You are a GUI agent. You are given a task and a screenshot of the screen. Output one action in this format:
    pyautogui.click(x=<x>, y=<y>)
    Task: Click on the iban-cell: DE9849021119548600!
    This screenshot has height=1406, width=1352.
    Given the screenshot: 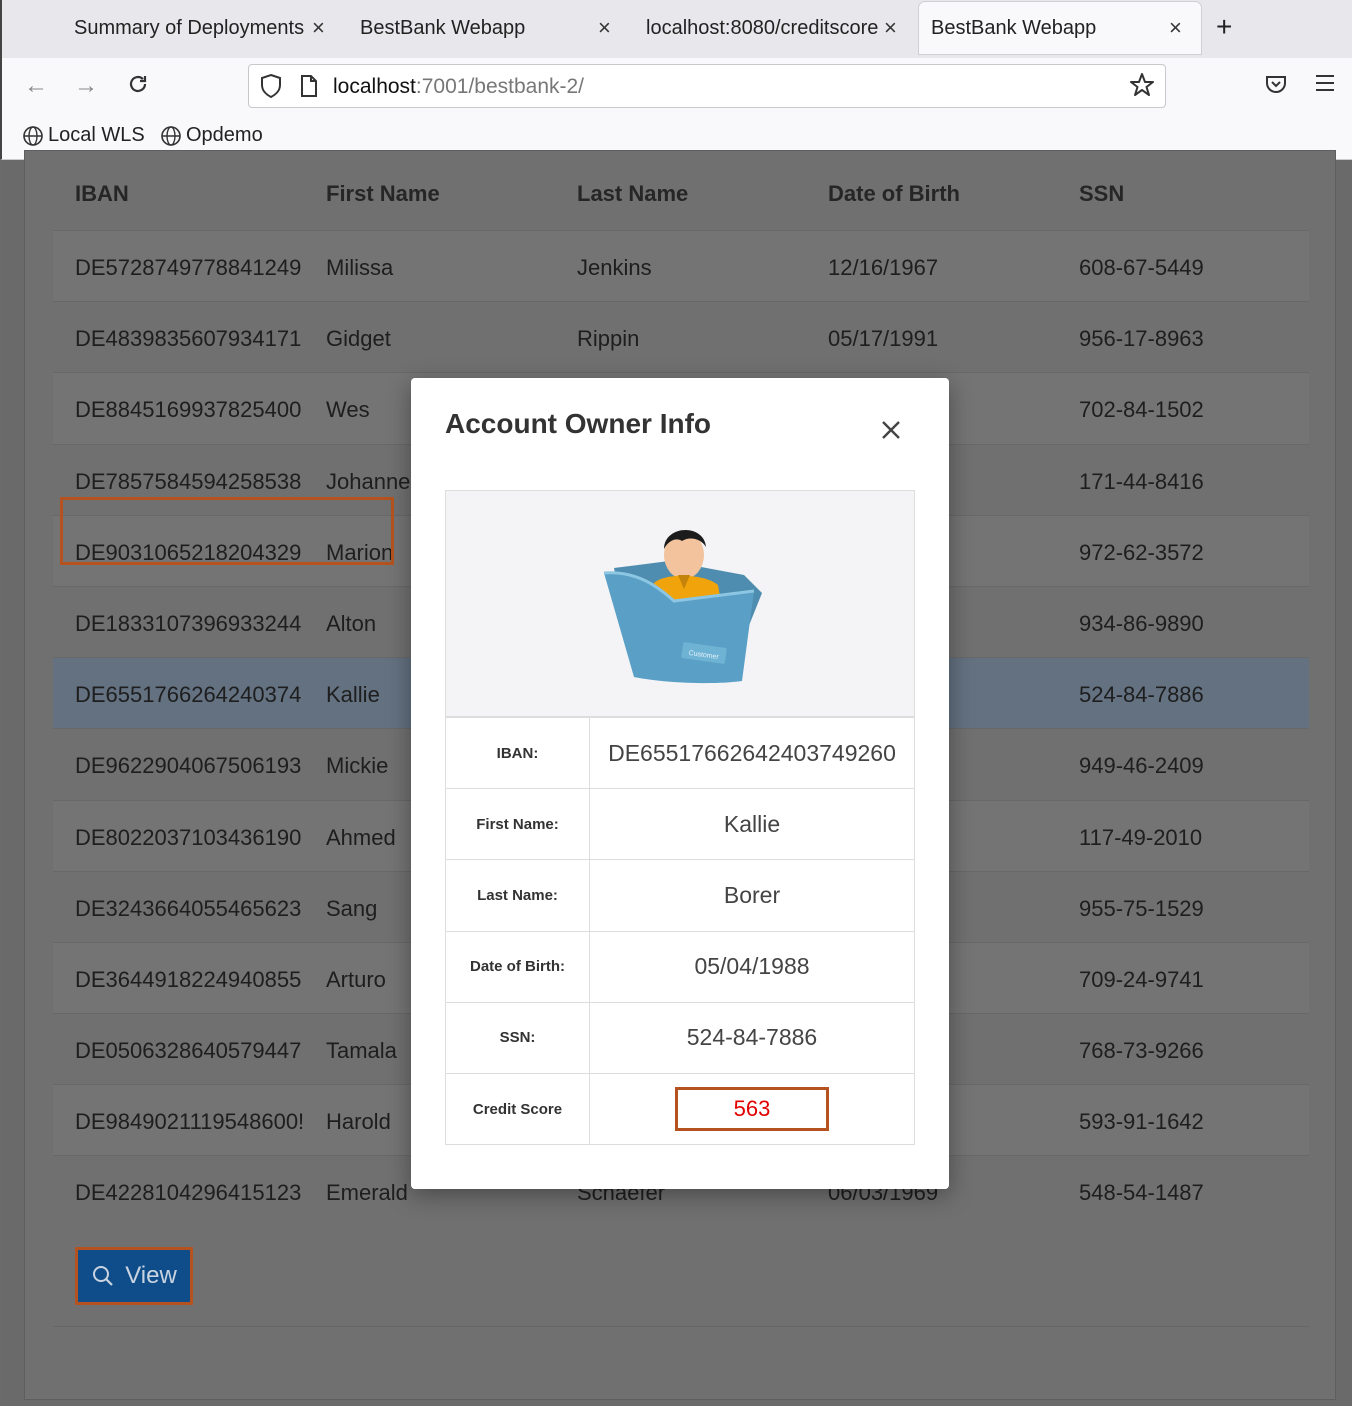 What is the action you would take?
    pyautogui.click(x=190, y=1122)
    